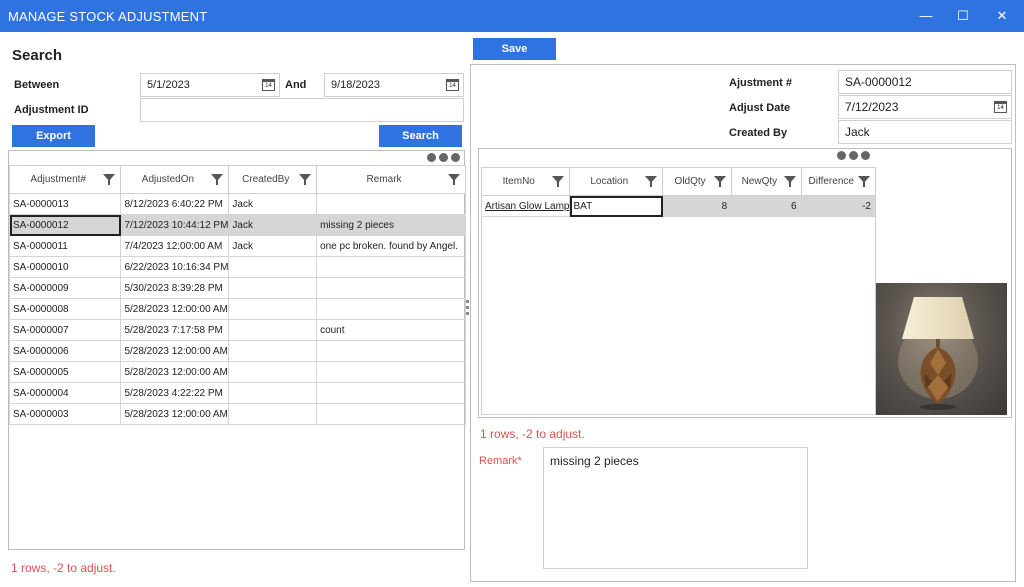  What do you see at coordinates (391, 246) in the screenshot?
I see `table-cell-remark: one pc broken. found by Angel.` at bounding box center [391, 246].